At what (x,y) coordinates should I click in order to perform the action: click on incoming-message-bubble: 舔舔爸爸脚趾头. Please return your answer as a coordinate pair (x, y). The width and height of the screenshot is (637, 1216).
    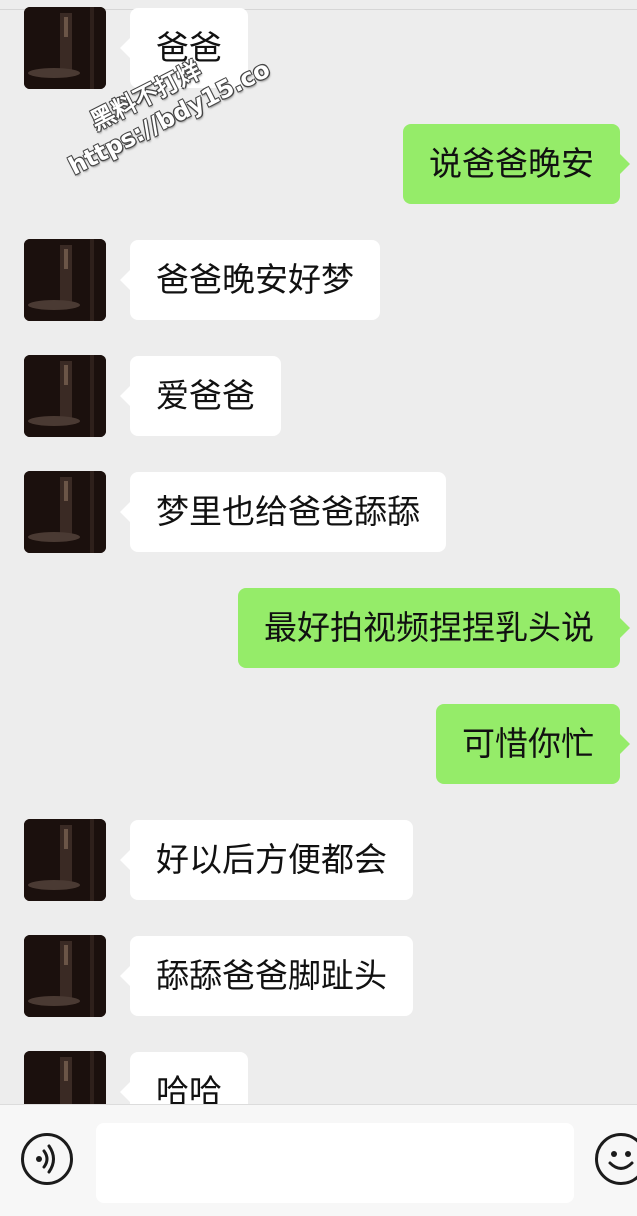
    Looking at the image, I should click on (266, 976).